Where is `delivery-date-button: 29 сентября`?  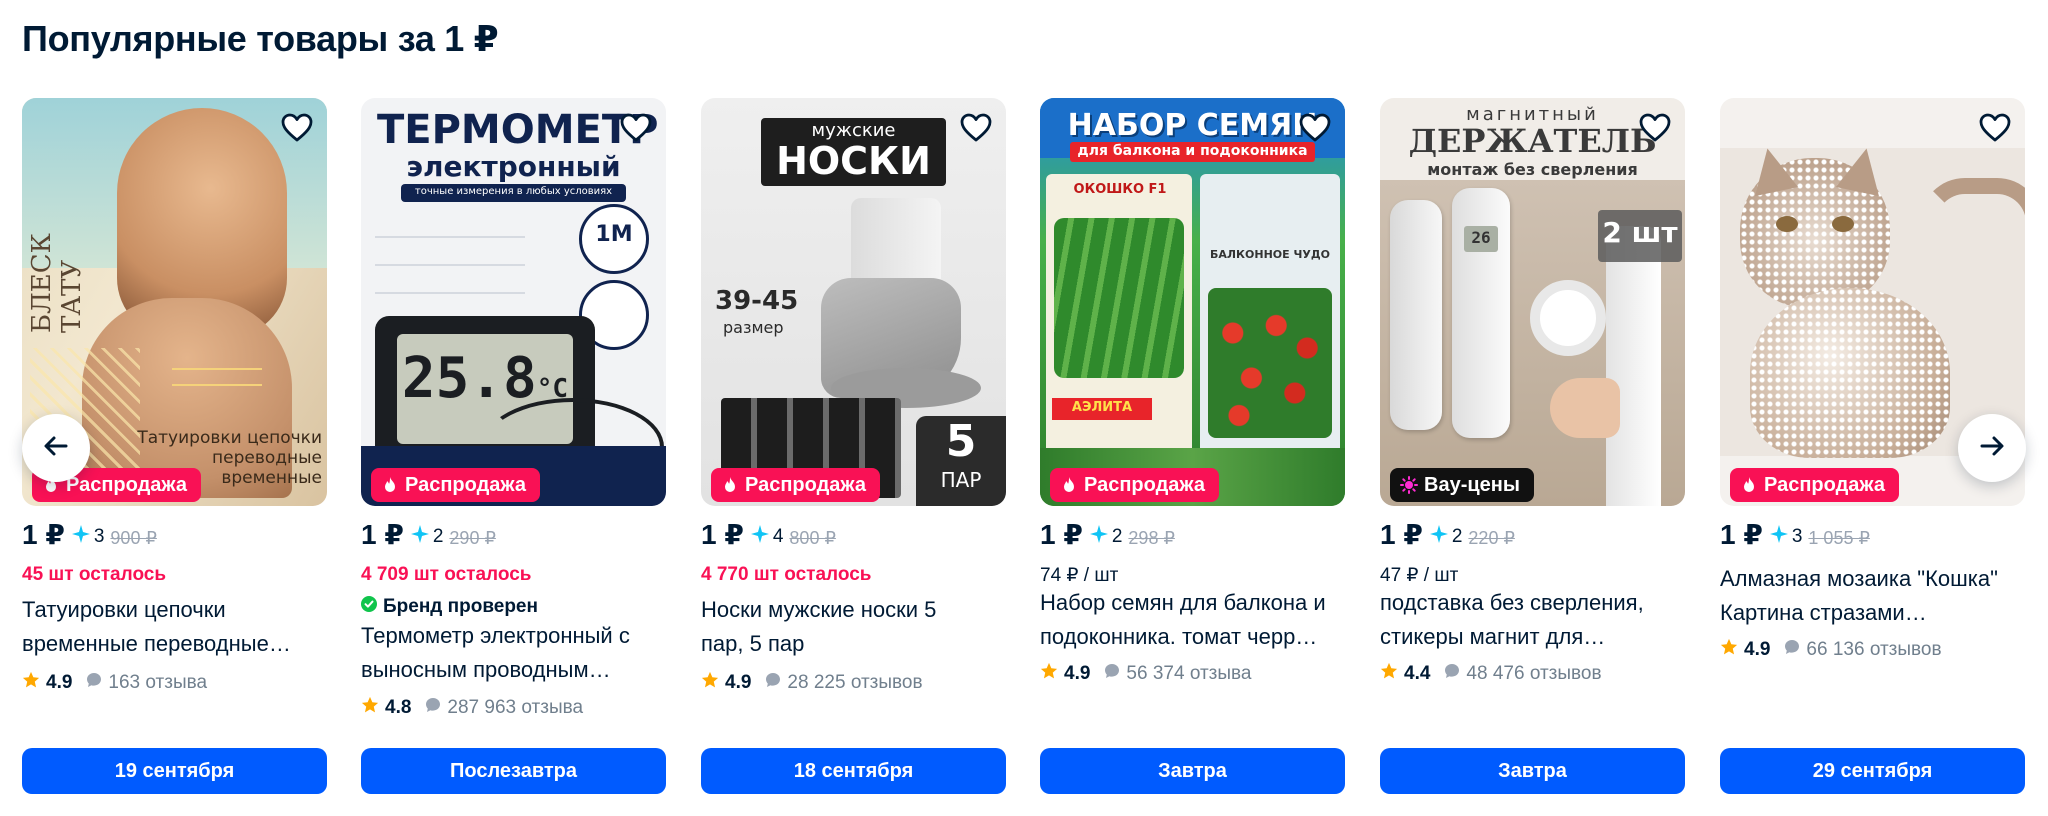 delivery-date-button: 29 сентября is located at coordinates (1872, 771).